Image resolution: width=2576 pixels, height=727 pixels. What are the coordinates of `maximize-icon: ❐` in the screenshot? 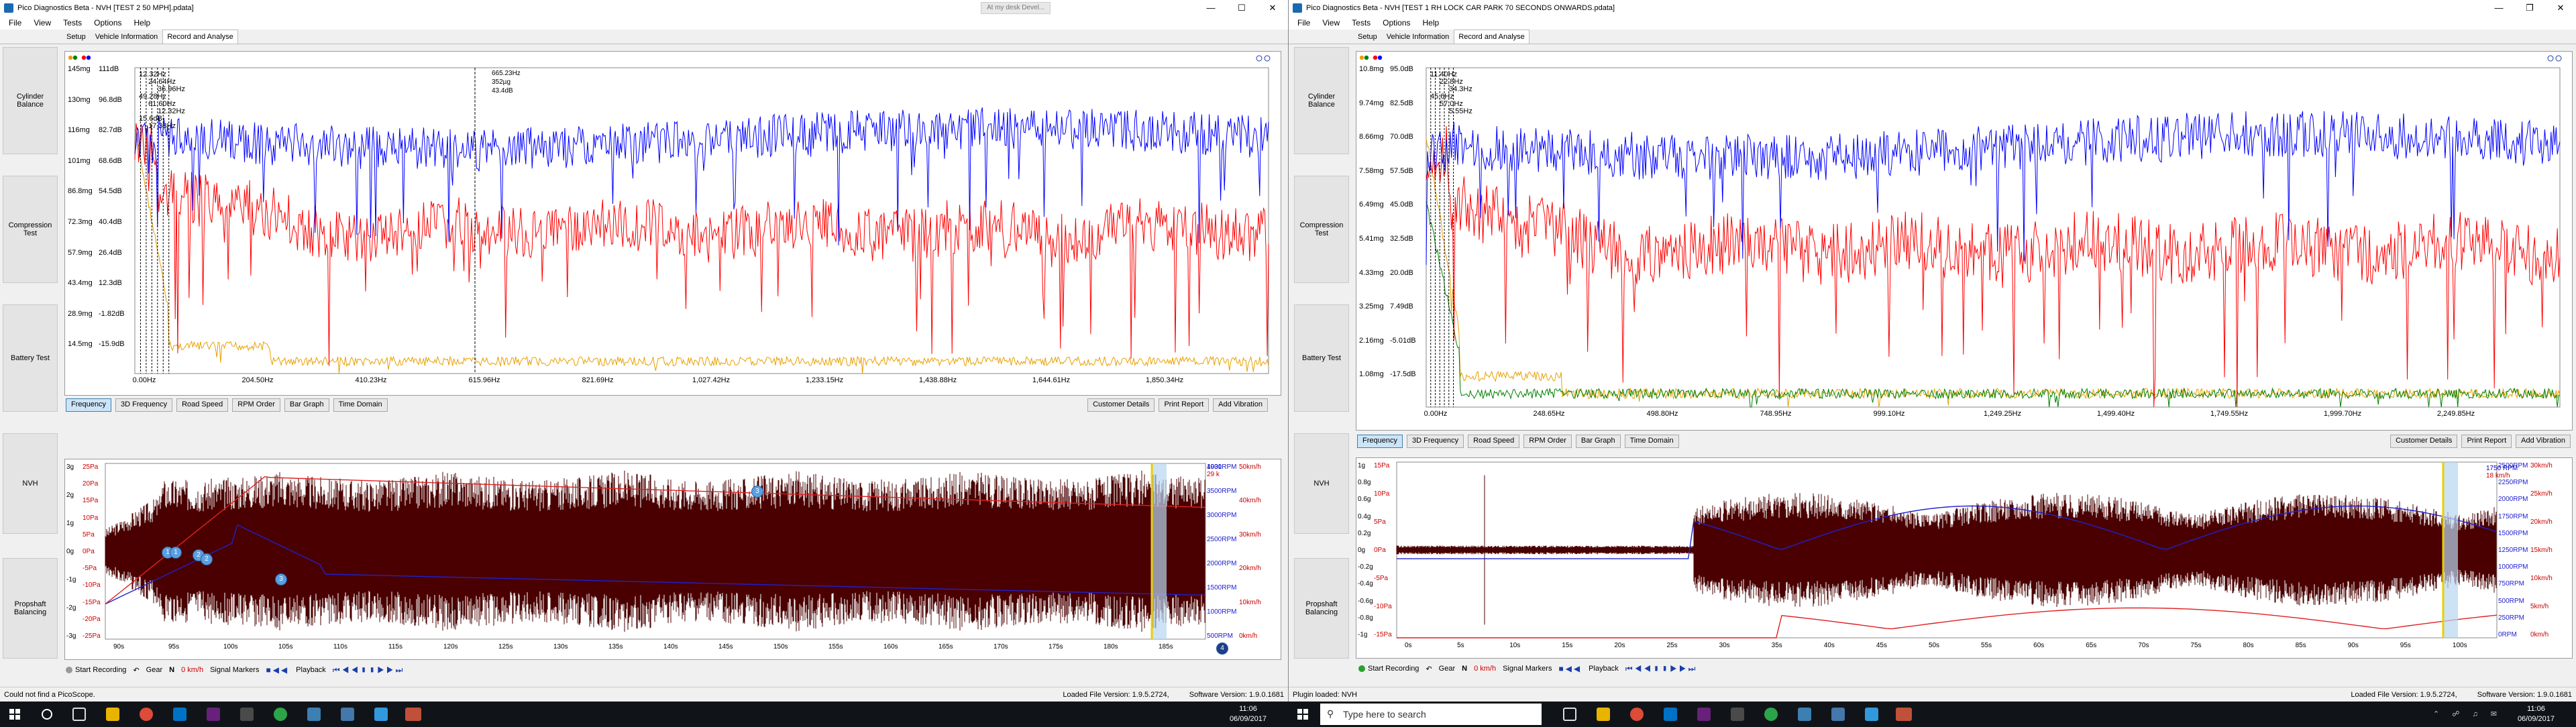 It's located at (2529, 8).